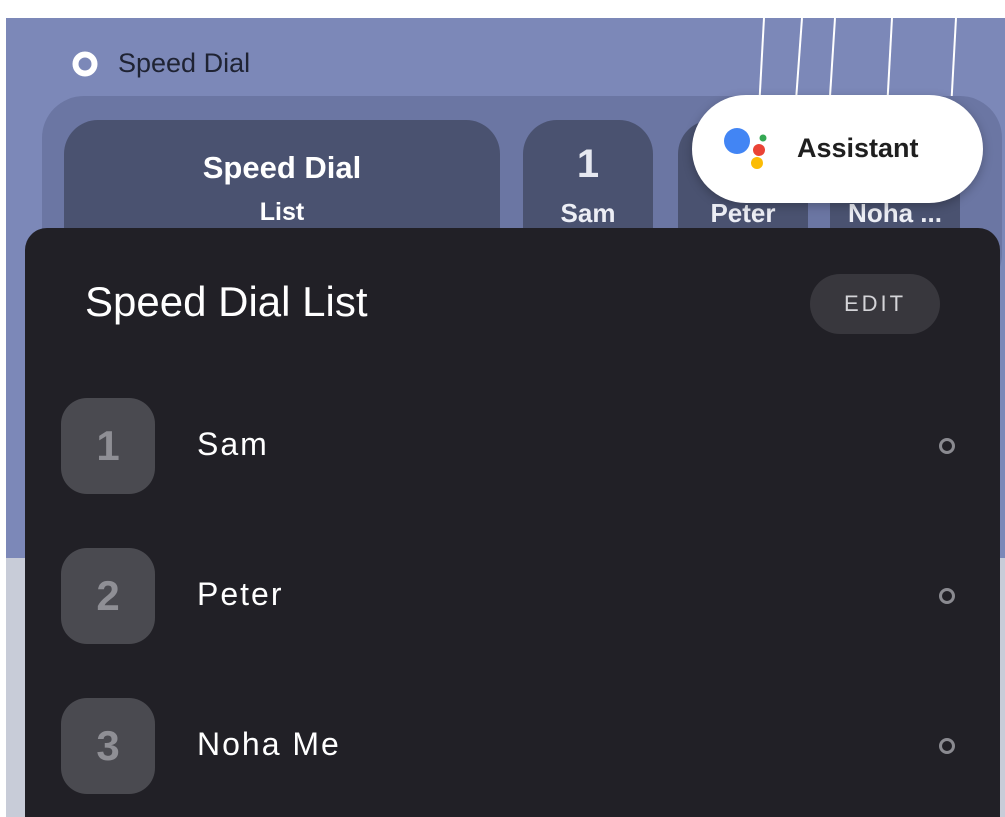  Describe the element at coordinates (240, 594) in the screenshot. I see `contact-name: Peter` at that location.